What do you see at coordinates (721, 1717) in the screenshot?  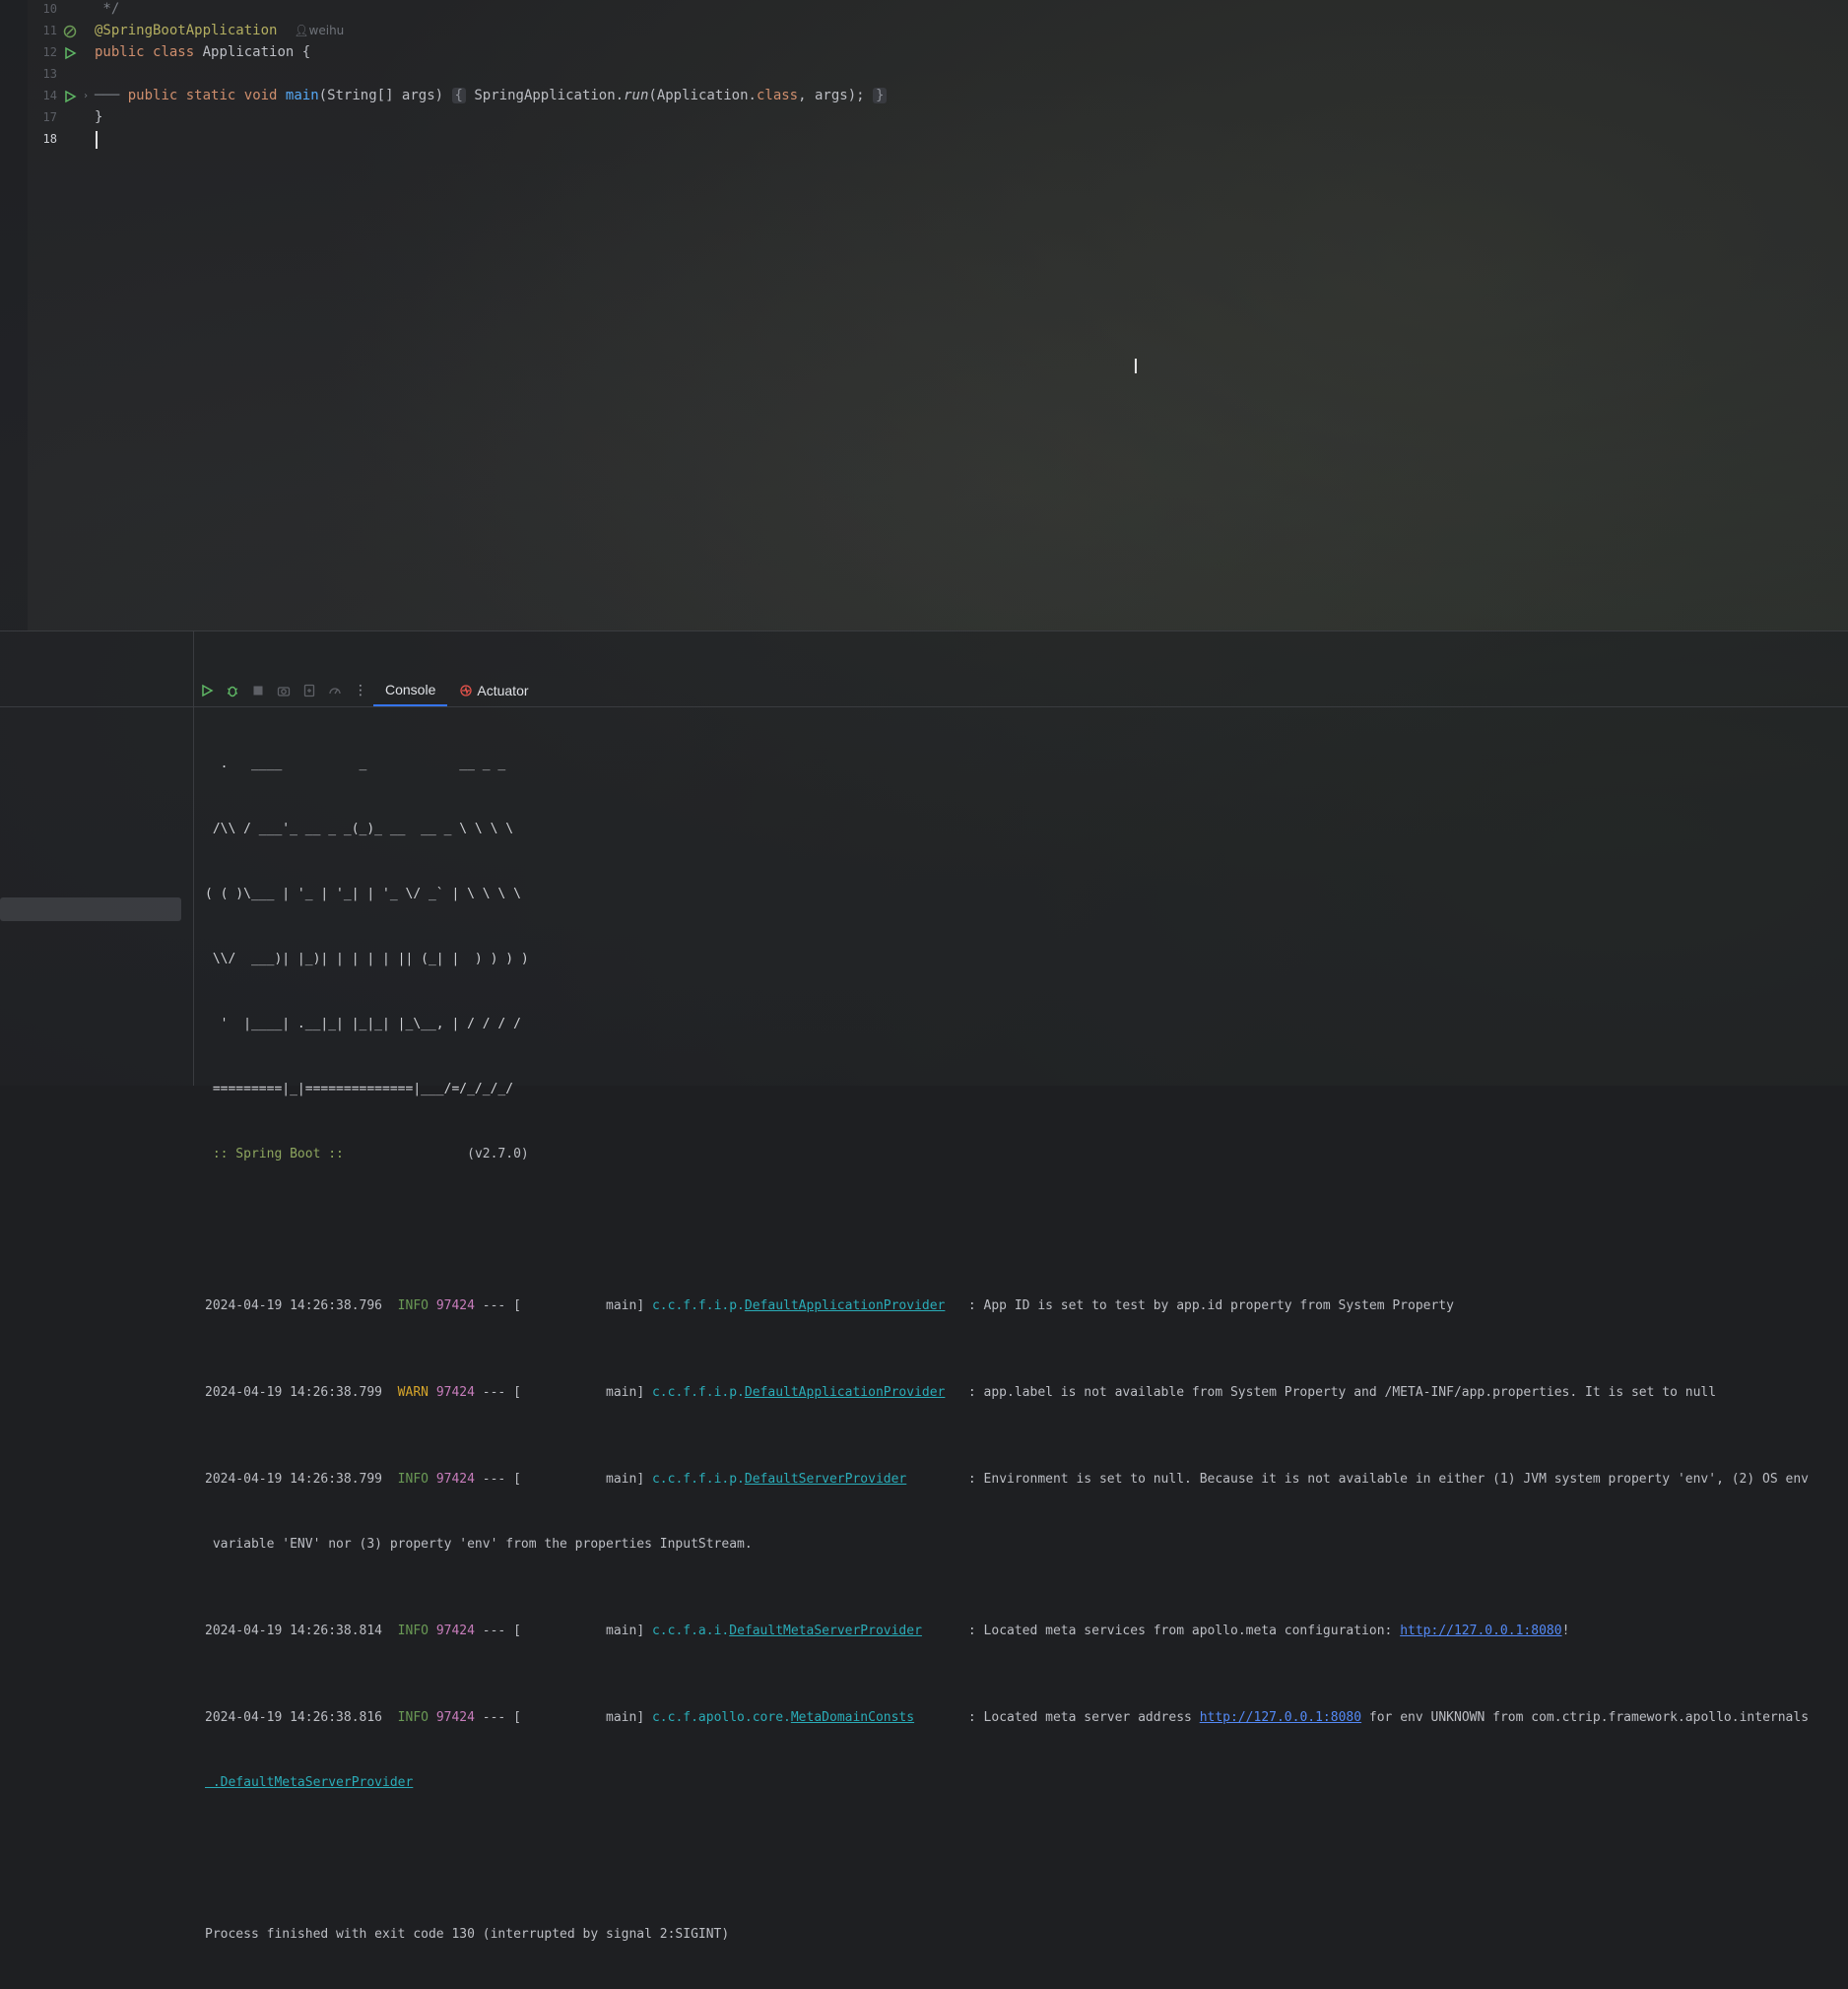 I see `logger-package: c.c.f.apollo.core.` at bounding box center [721, 1717].